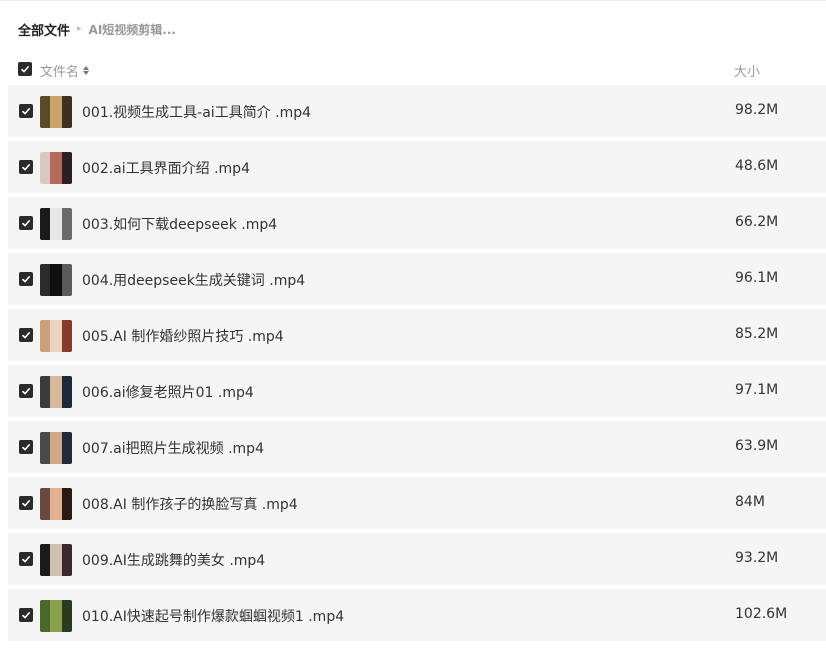 This screenshot has height=650, width=826. What do you see at coordinates (757, 334) in the screenshot?
I see `file-size: 85.2M` at bounding box center [757, 334].